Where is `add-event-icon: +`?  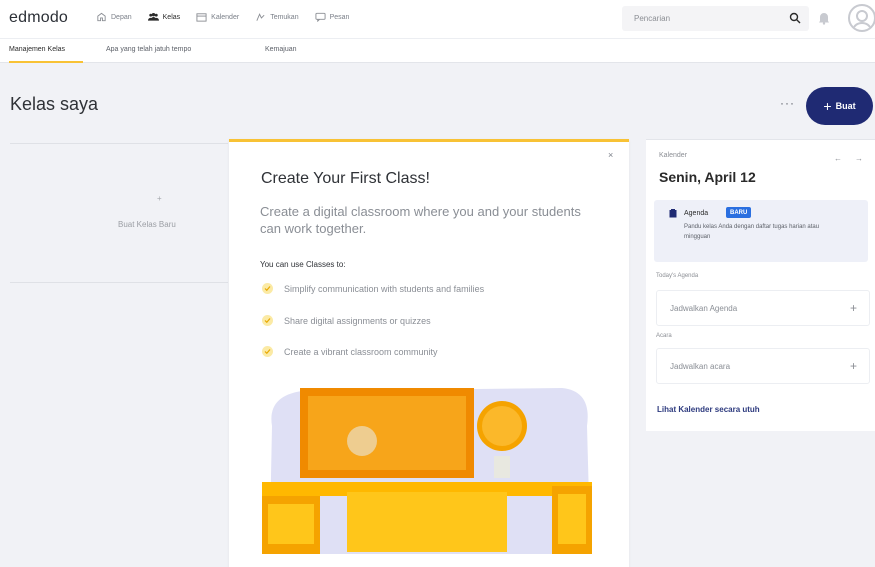
add-event-icon: + is located at coordinates (853, 366).